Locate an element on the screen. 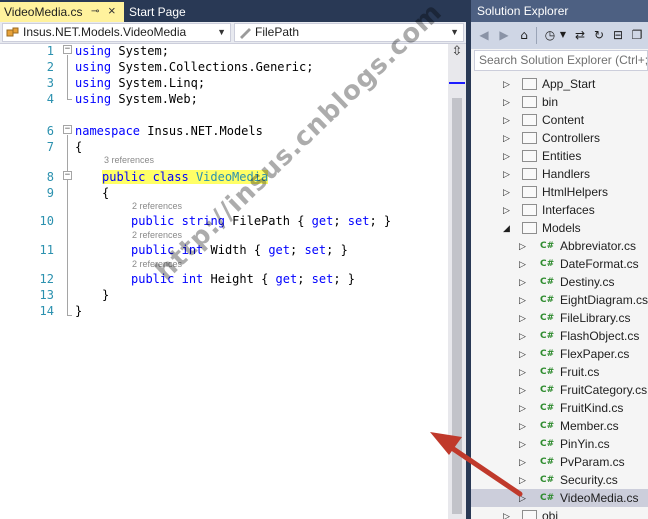 Image resolution: width=648 pixels, height=519 pixels. vertical-scrollbar: ⇳ is located at coordinates (457, 281).